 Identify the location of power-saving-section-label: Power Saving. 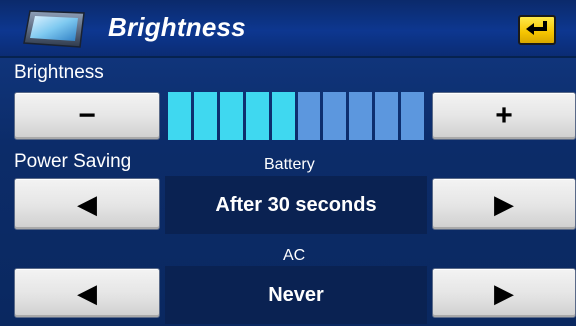
(73, 161).